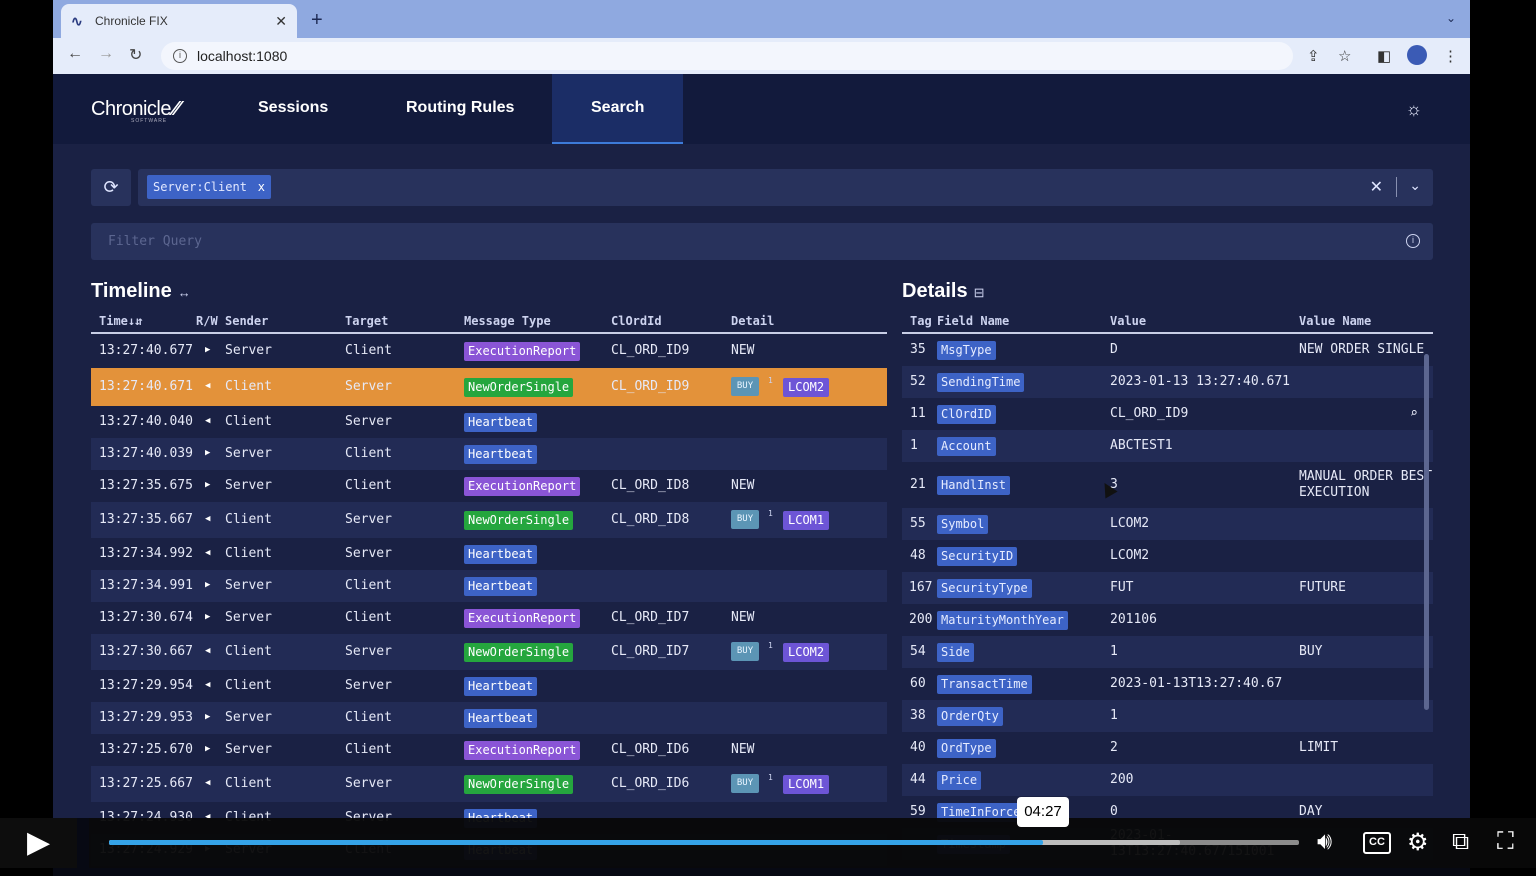 This screenshot has height=876, width=1536. Describe the element at coordinates (1167, 588) in the screenshot. I see `detail-row: 167 SecurityType FUT FUTURE` at that location.